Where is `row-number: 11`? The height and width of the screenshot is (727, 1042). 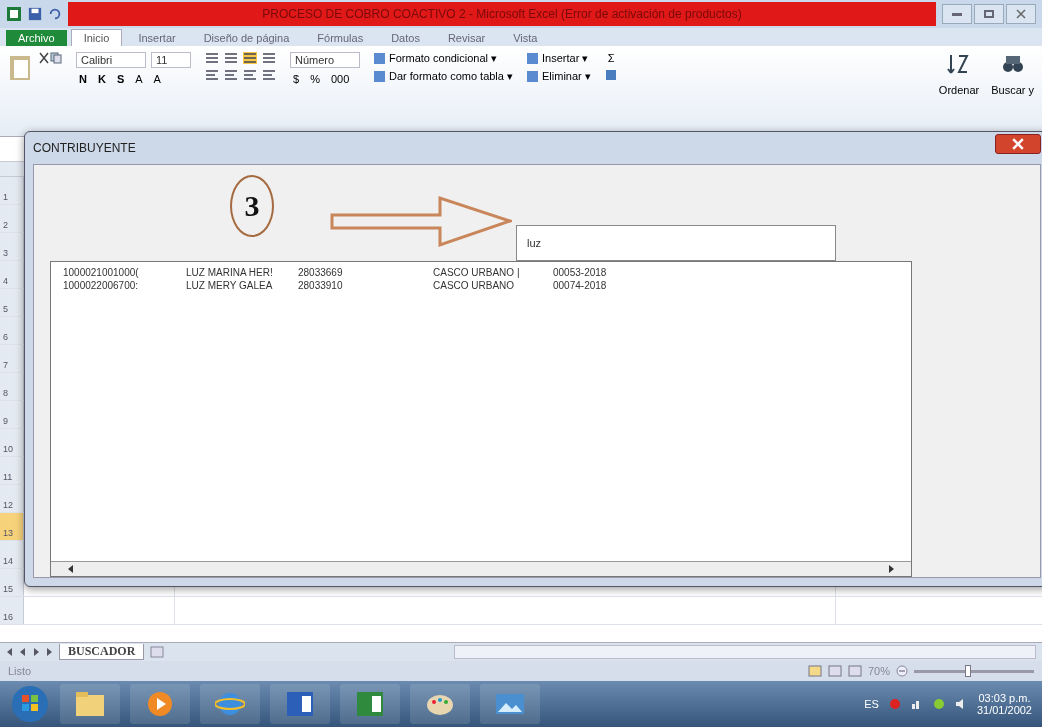 row-number: 11 is located at coordinates (12, 470).